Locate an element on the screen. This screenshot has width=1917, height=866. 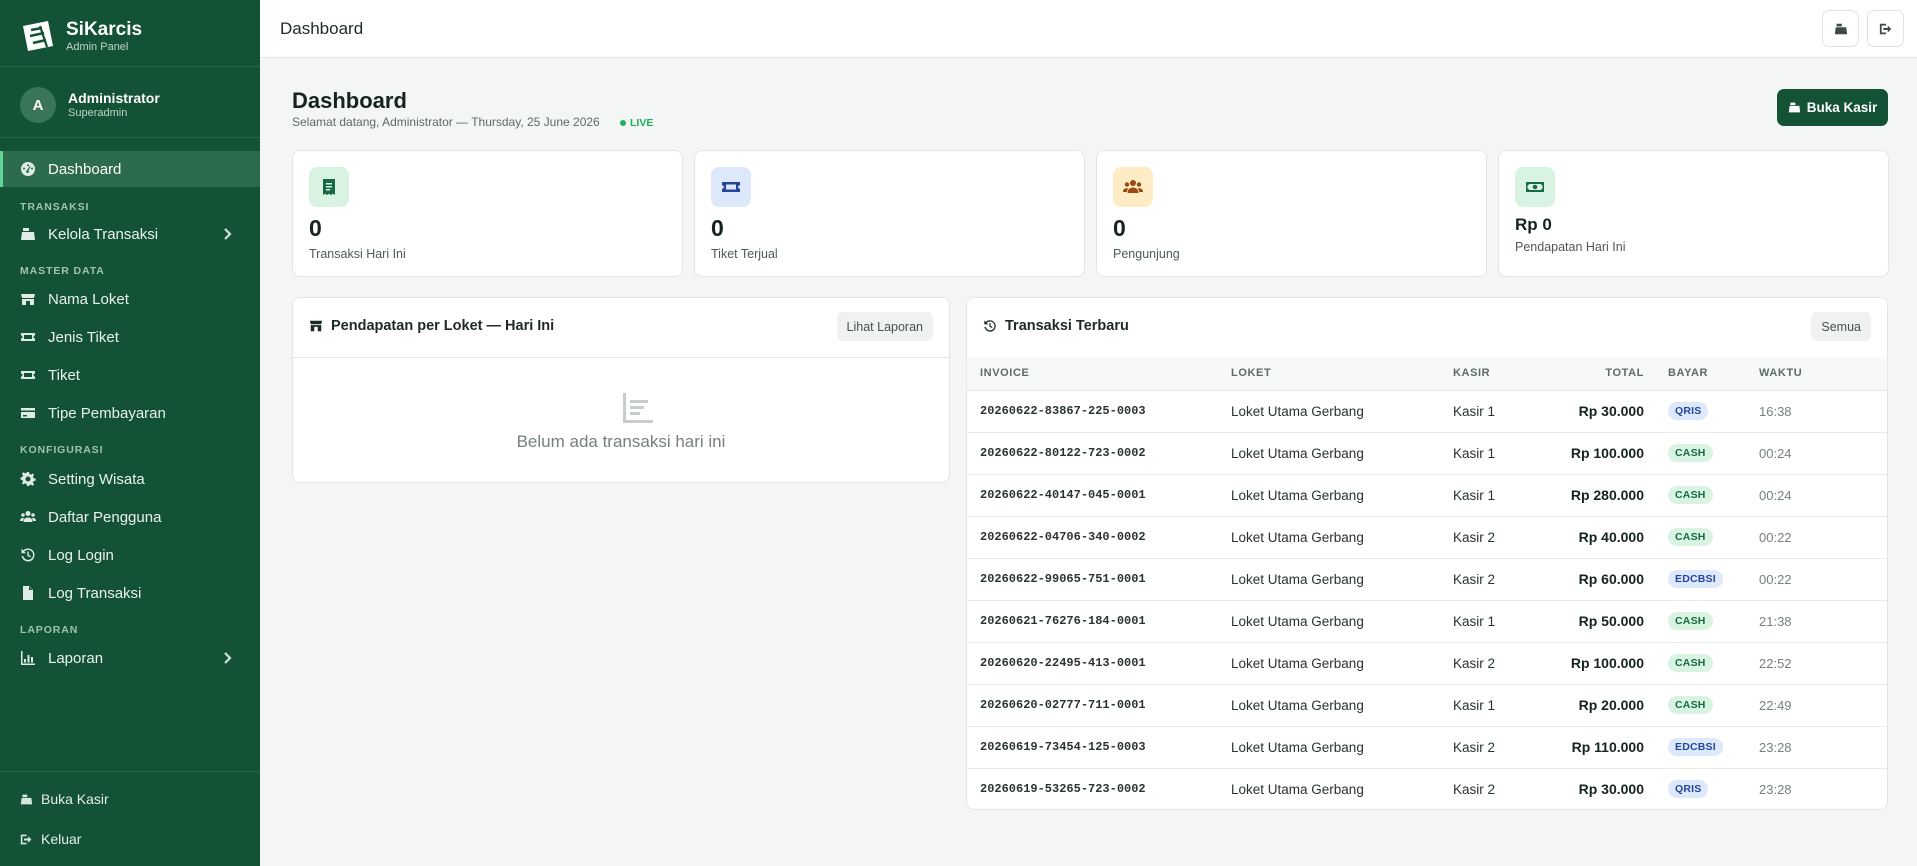
total-cell: Rp 50.000 is located at coordinates (1595, 621).